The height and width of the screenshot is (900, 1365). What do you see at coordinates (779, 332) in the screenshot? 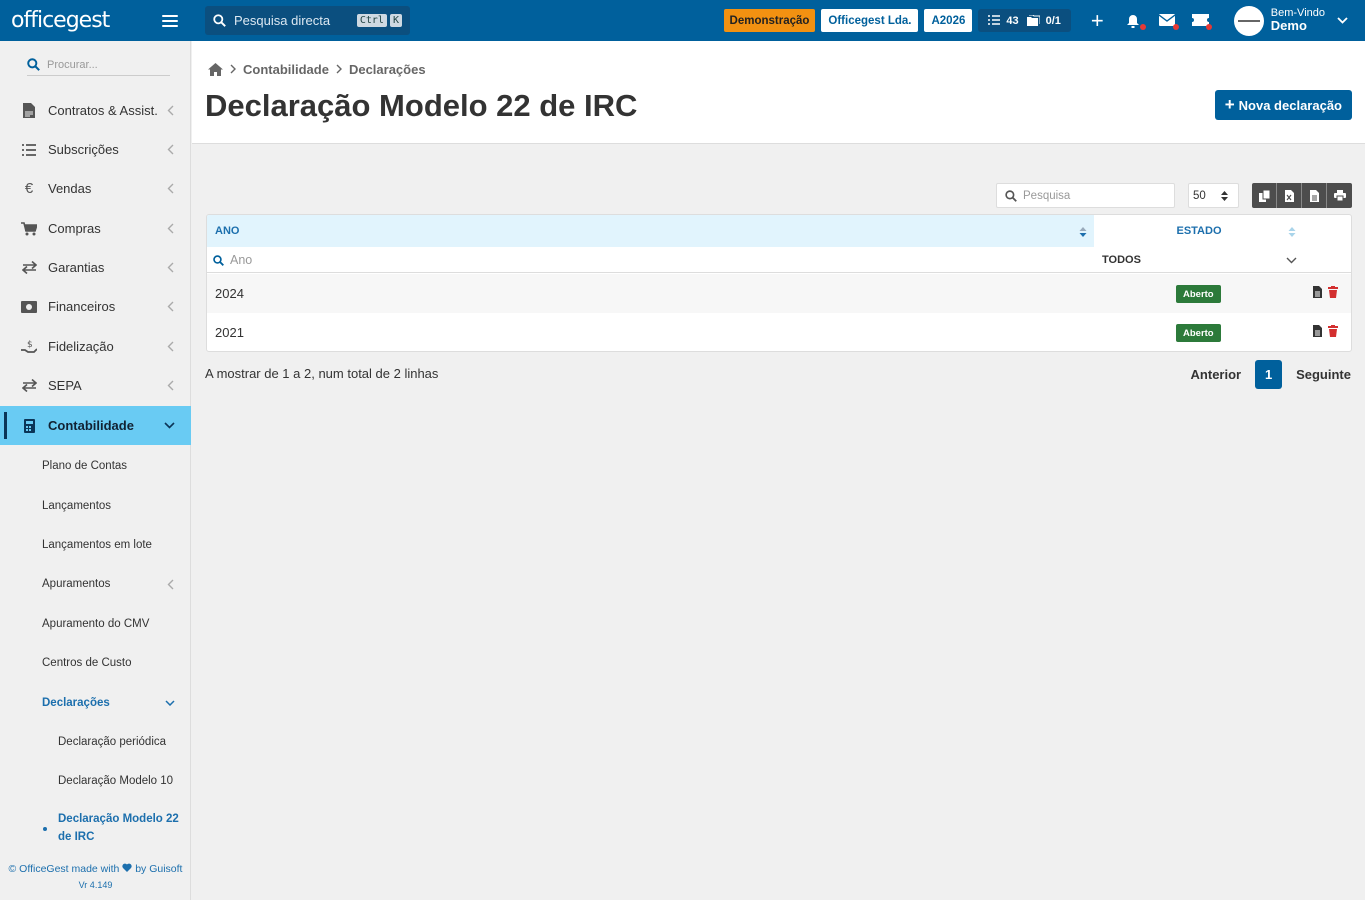
I see `table-row: 2021 Aberto` at bounding box center [779, 332].